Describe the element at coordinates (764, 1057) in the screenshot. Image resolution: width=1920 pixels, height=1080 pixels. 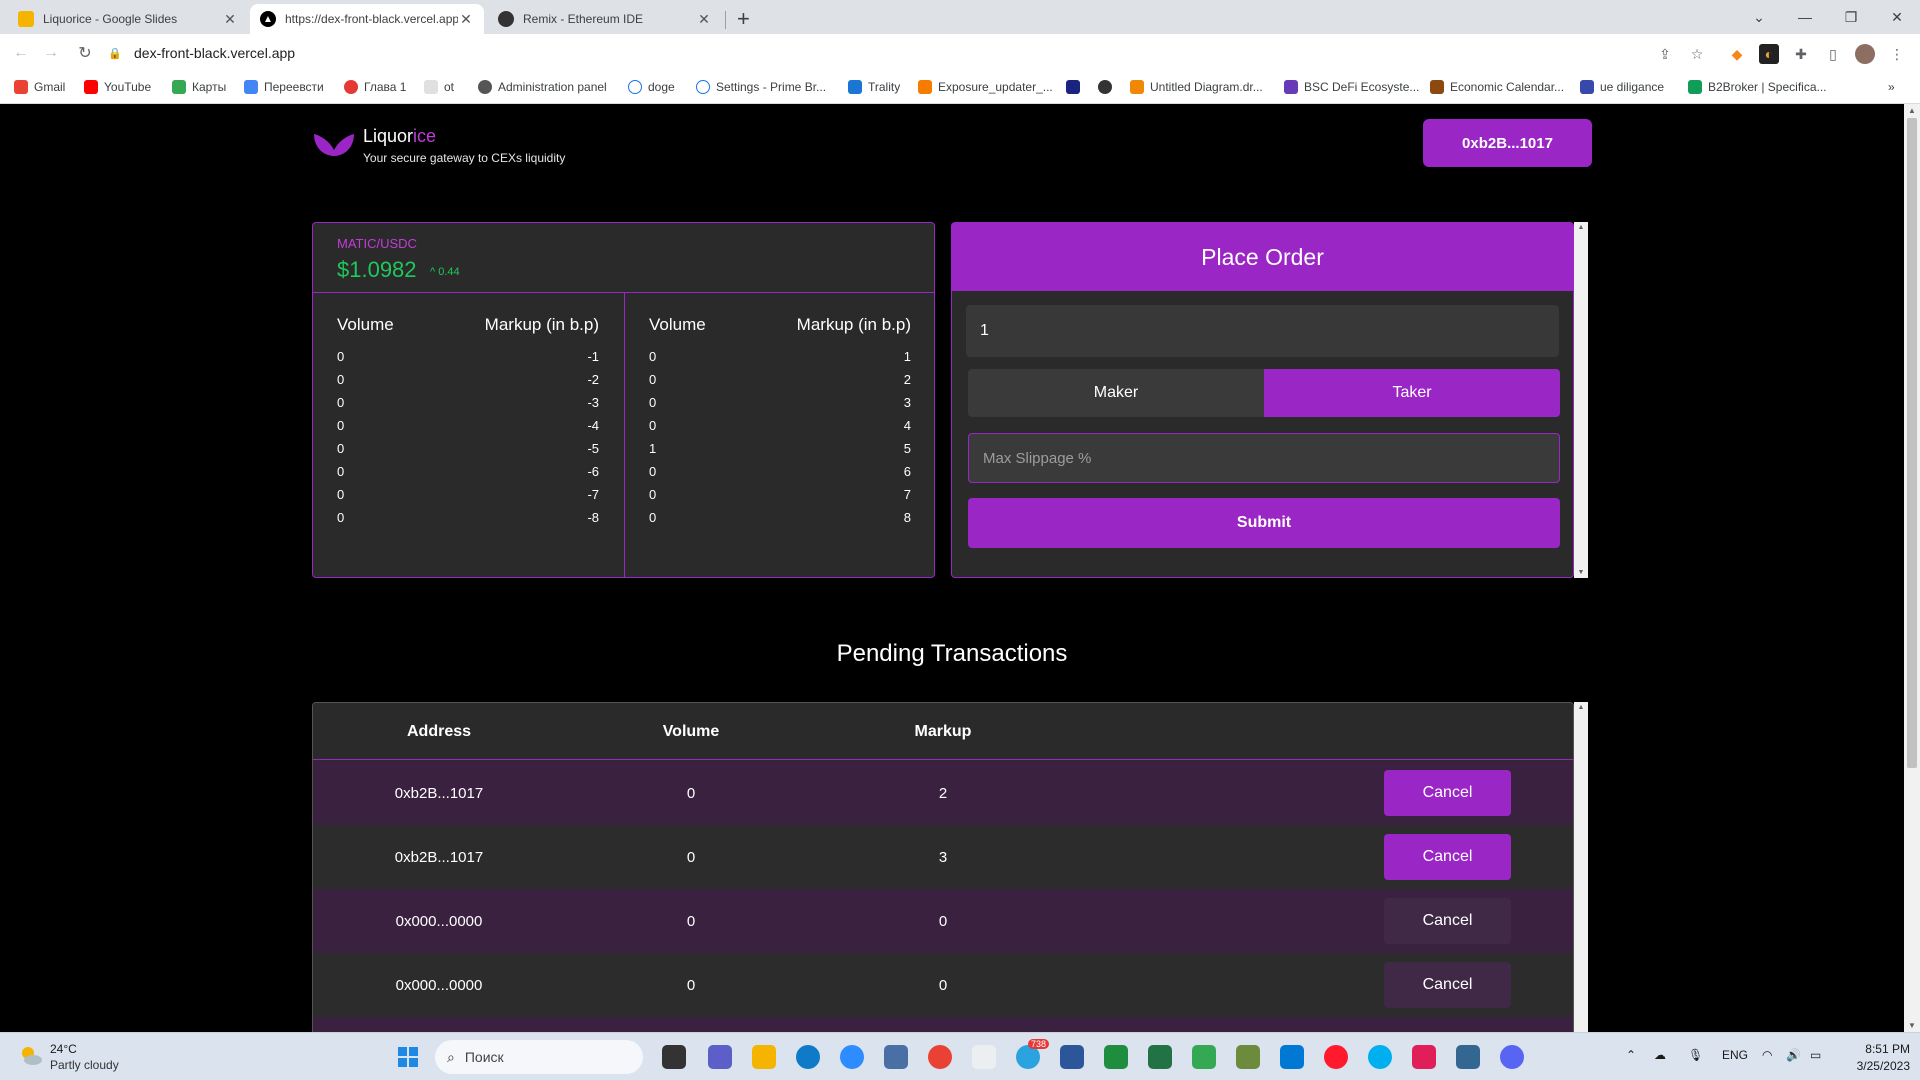
I see `file-explorer-icon` at that location.